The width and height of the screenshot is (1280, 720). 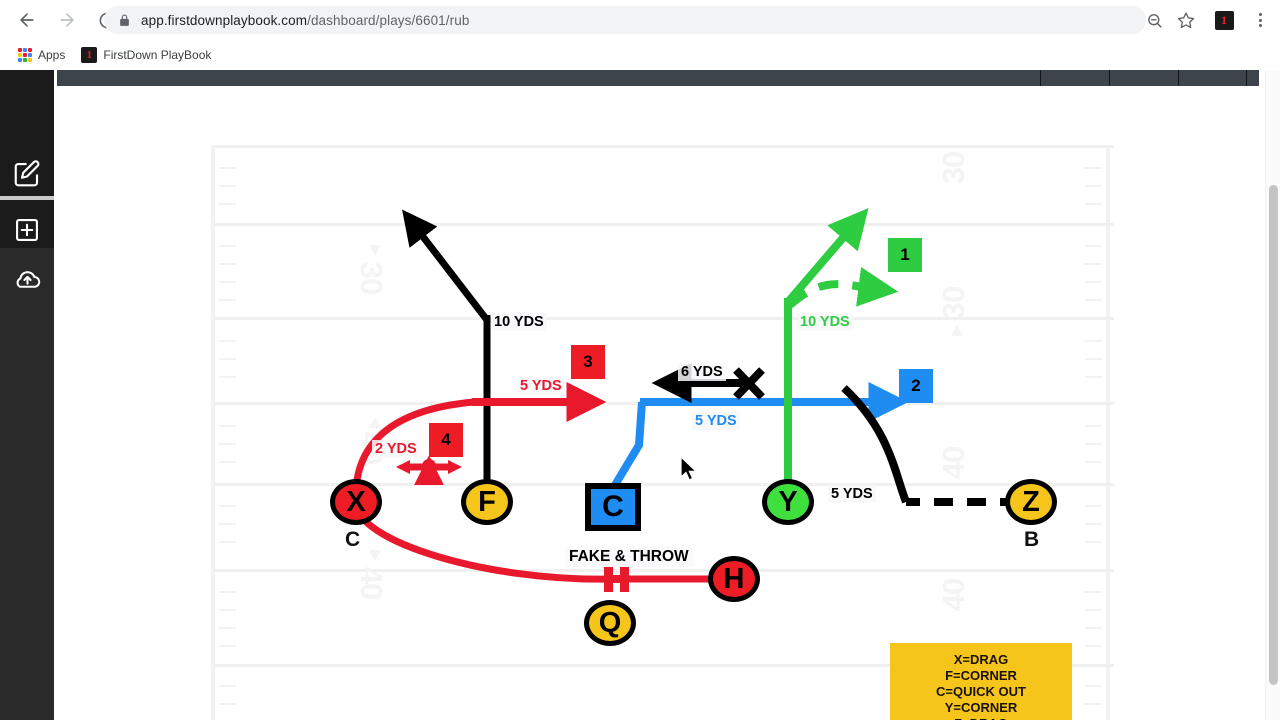 I want to click on play-toolbar-strip, so click(x=658, y=78).